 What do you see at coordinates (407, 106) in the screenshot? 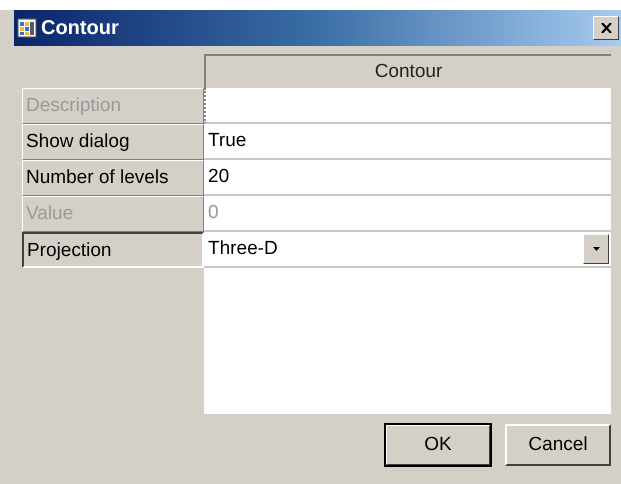
I see `value-cell` at bounding box center [407, 106].